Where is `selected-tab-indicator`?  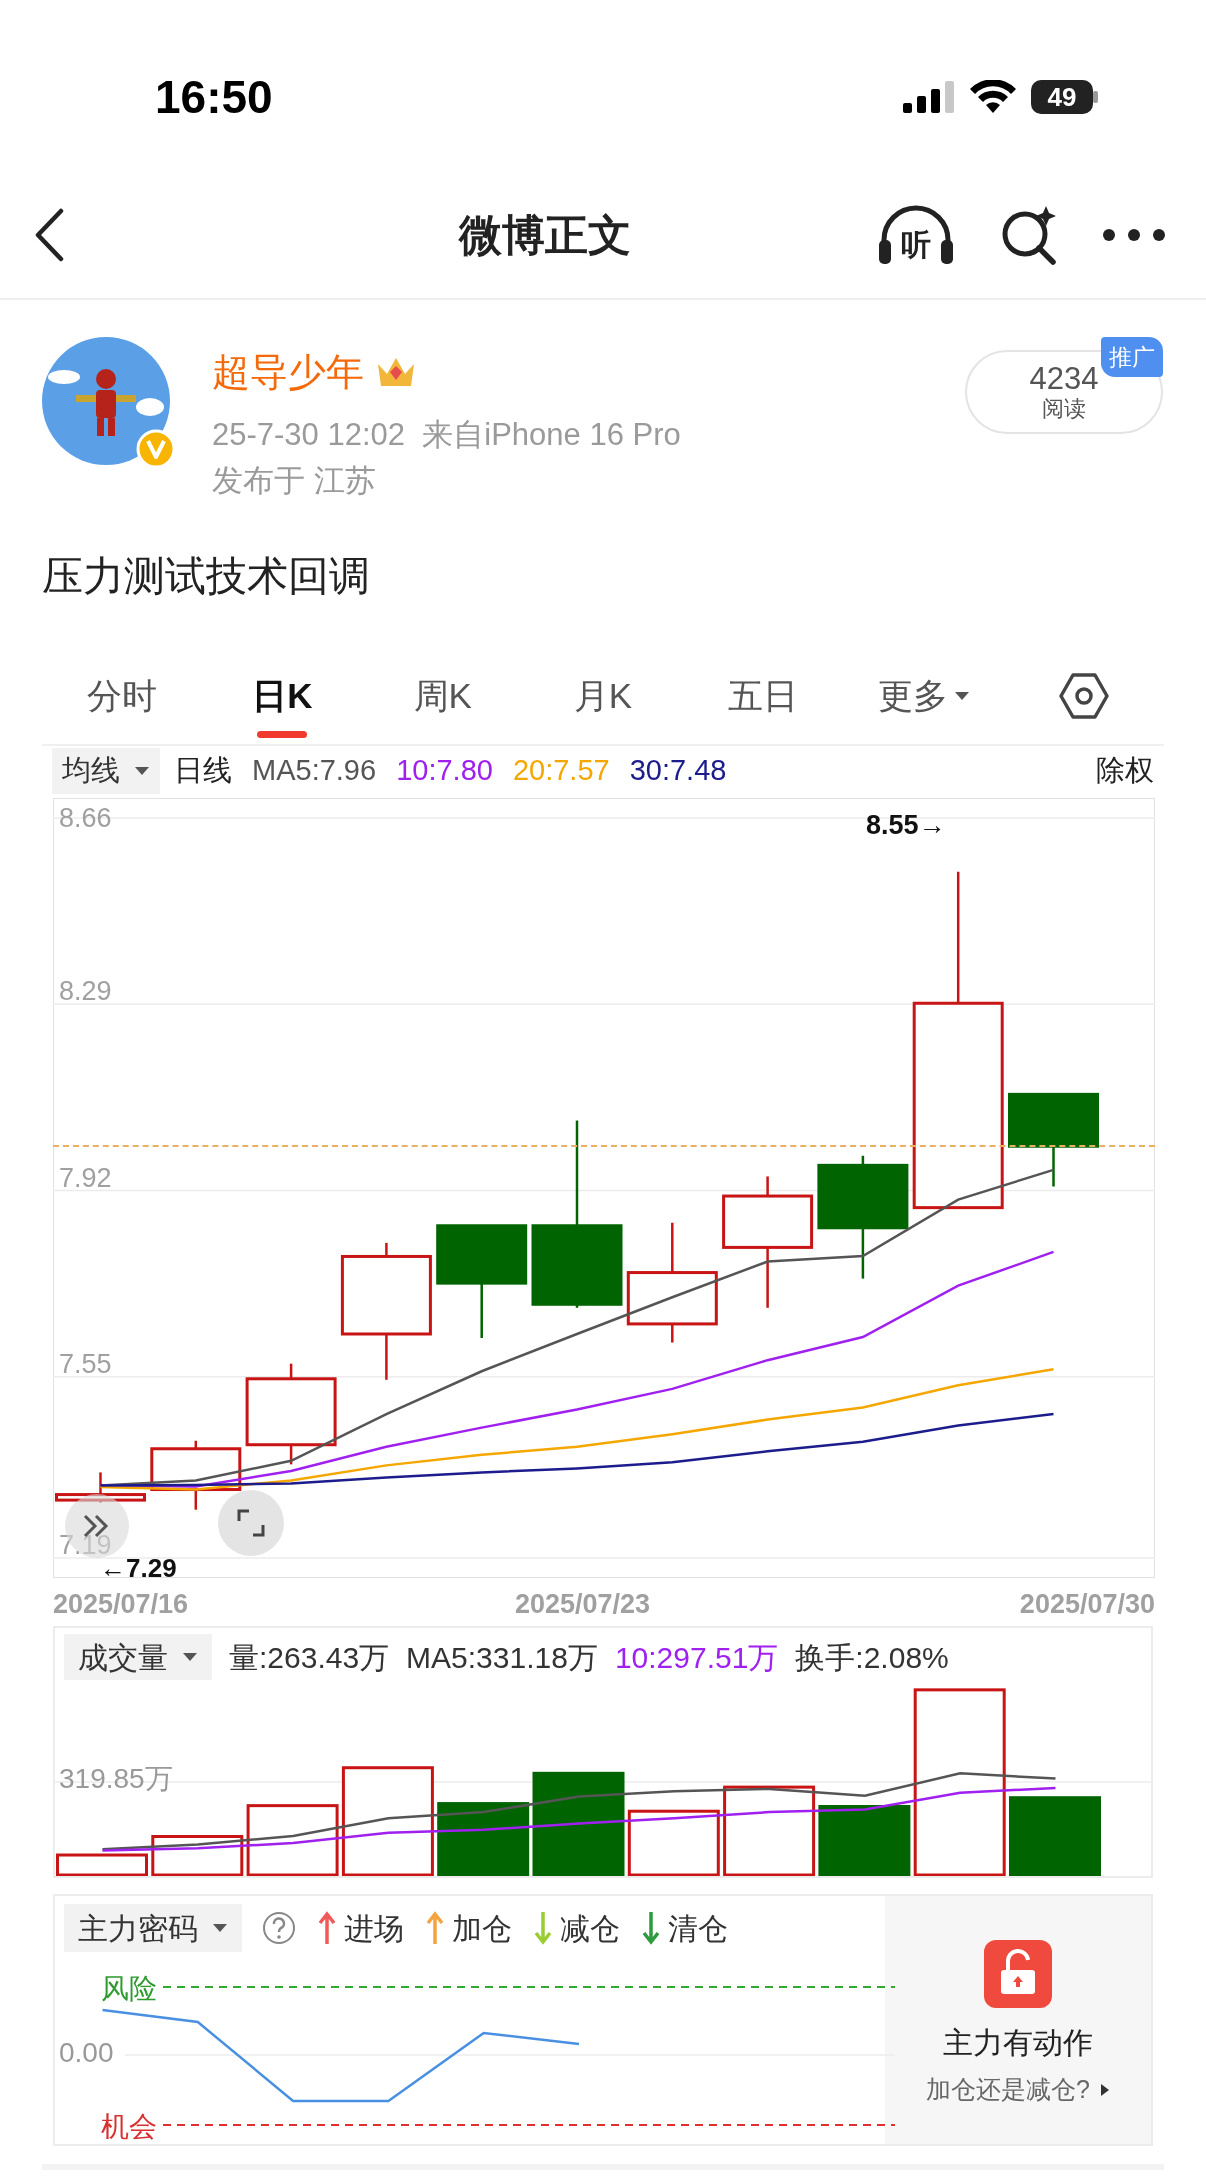
selected-tab-indicator is located at coordinates (282, 734).